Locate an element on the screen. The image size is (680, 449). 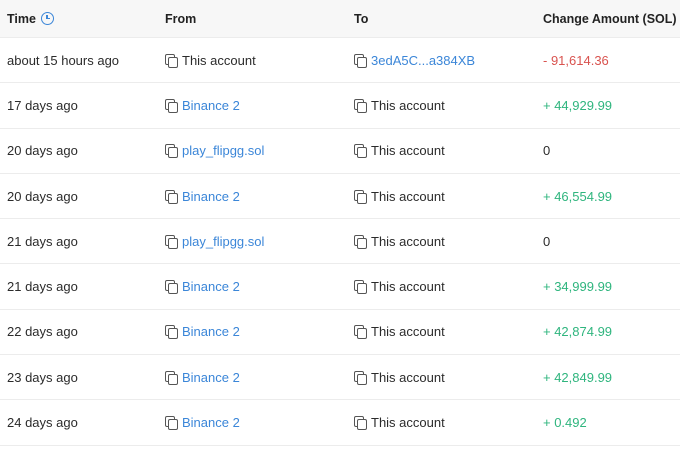
table-row: 24 days ago Binance 2 This account + 0.492 is located at coordinates (340, 423).